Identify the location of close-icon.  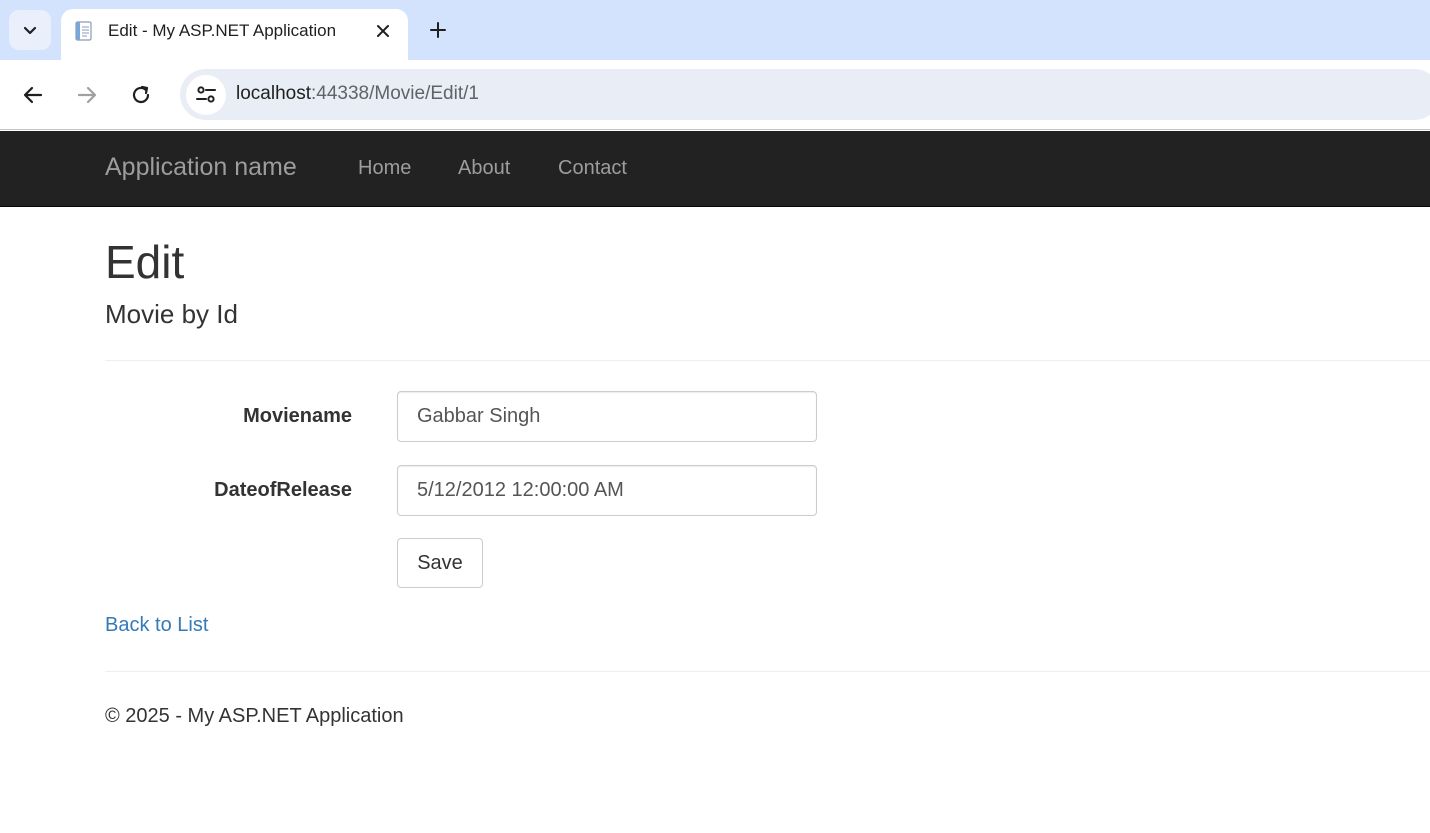
(383, 31).